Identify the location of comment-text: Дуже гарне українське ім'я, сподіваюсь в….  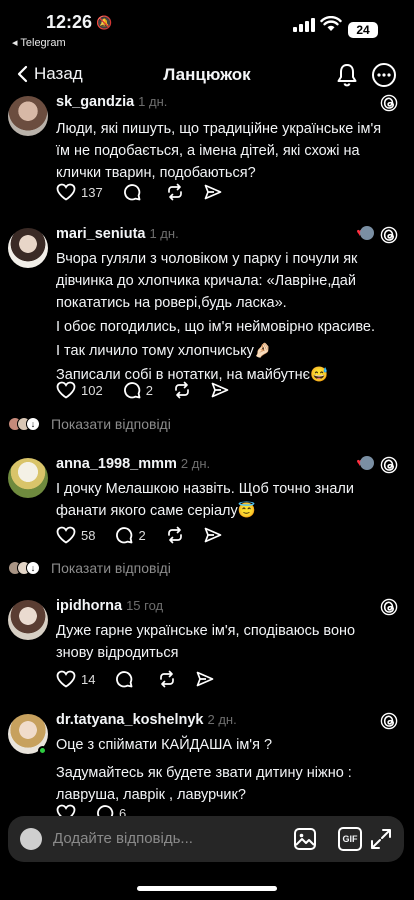
(206, 642).